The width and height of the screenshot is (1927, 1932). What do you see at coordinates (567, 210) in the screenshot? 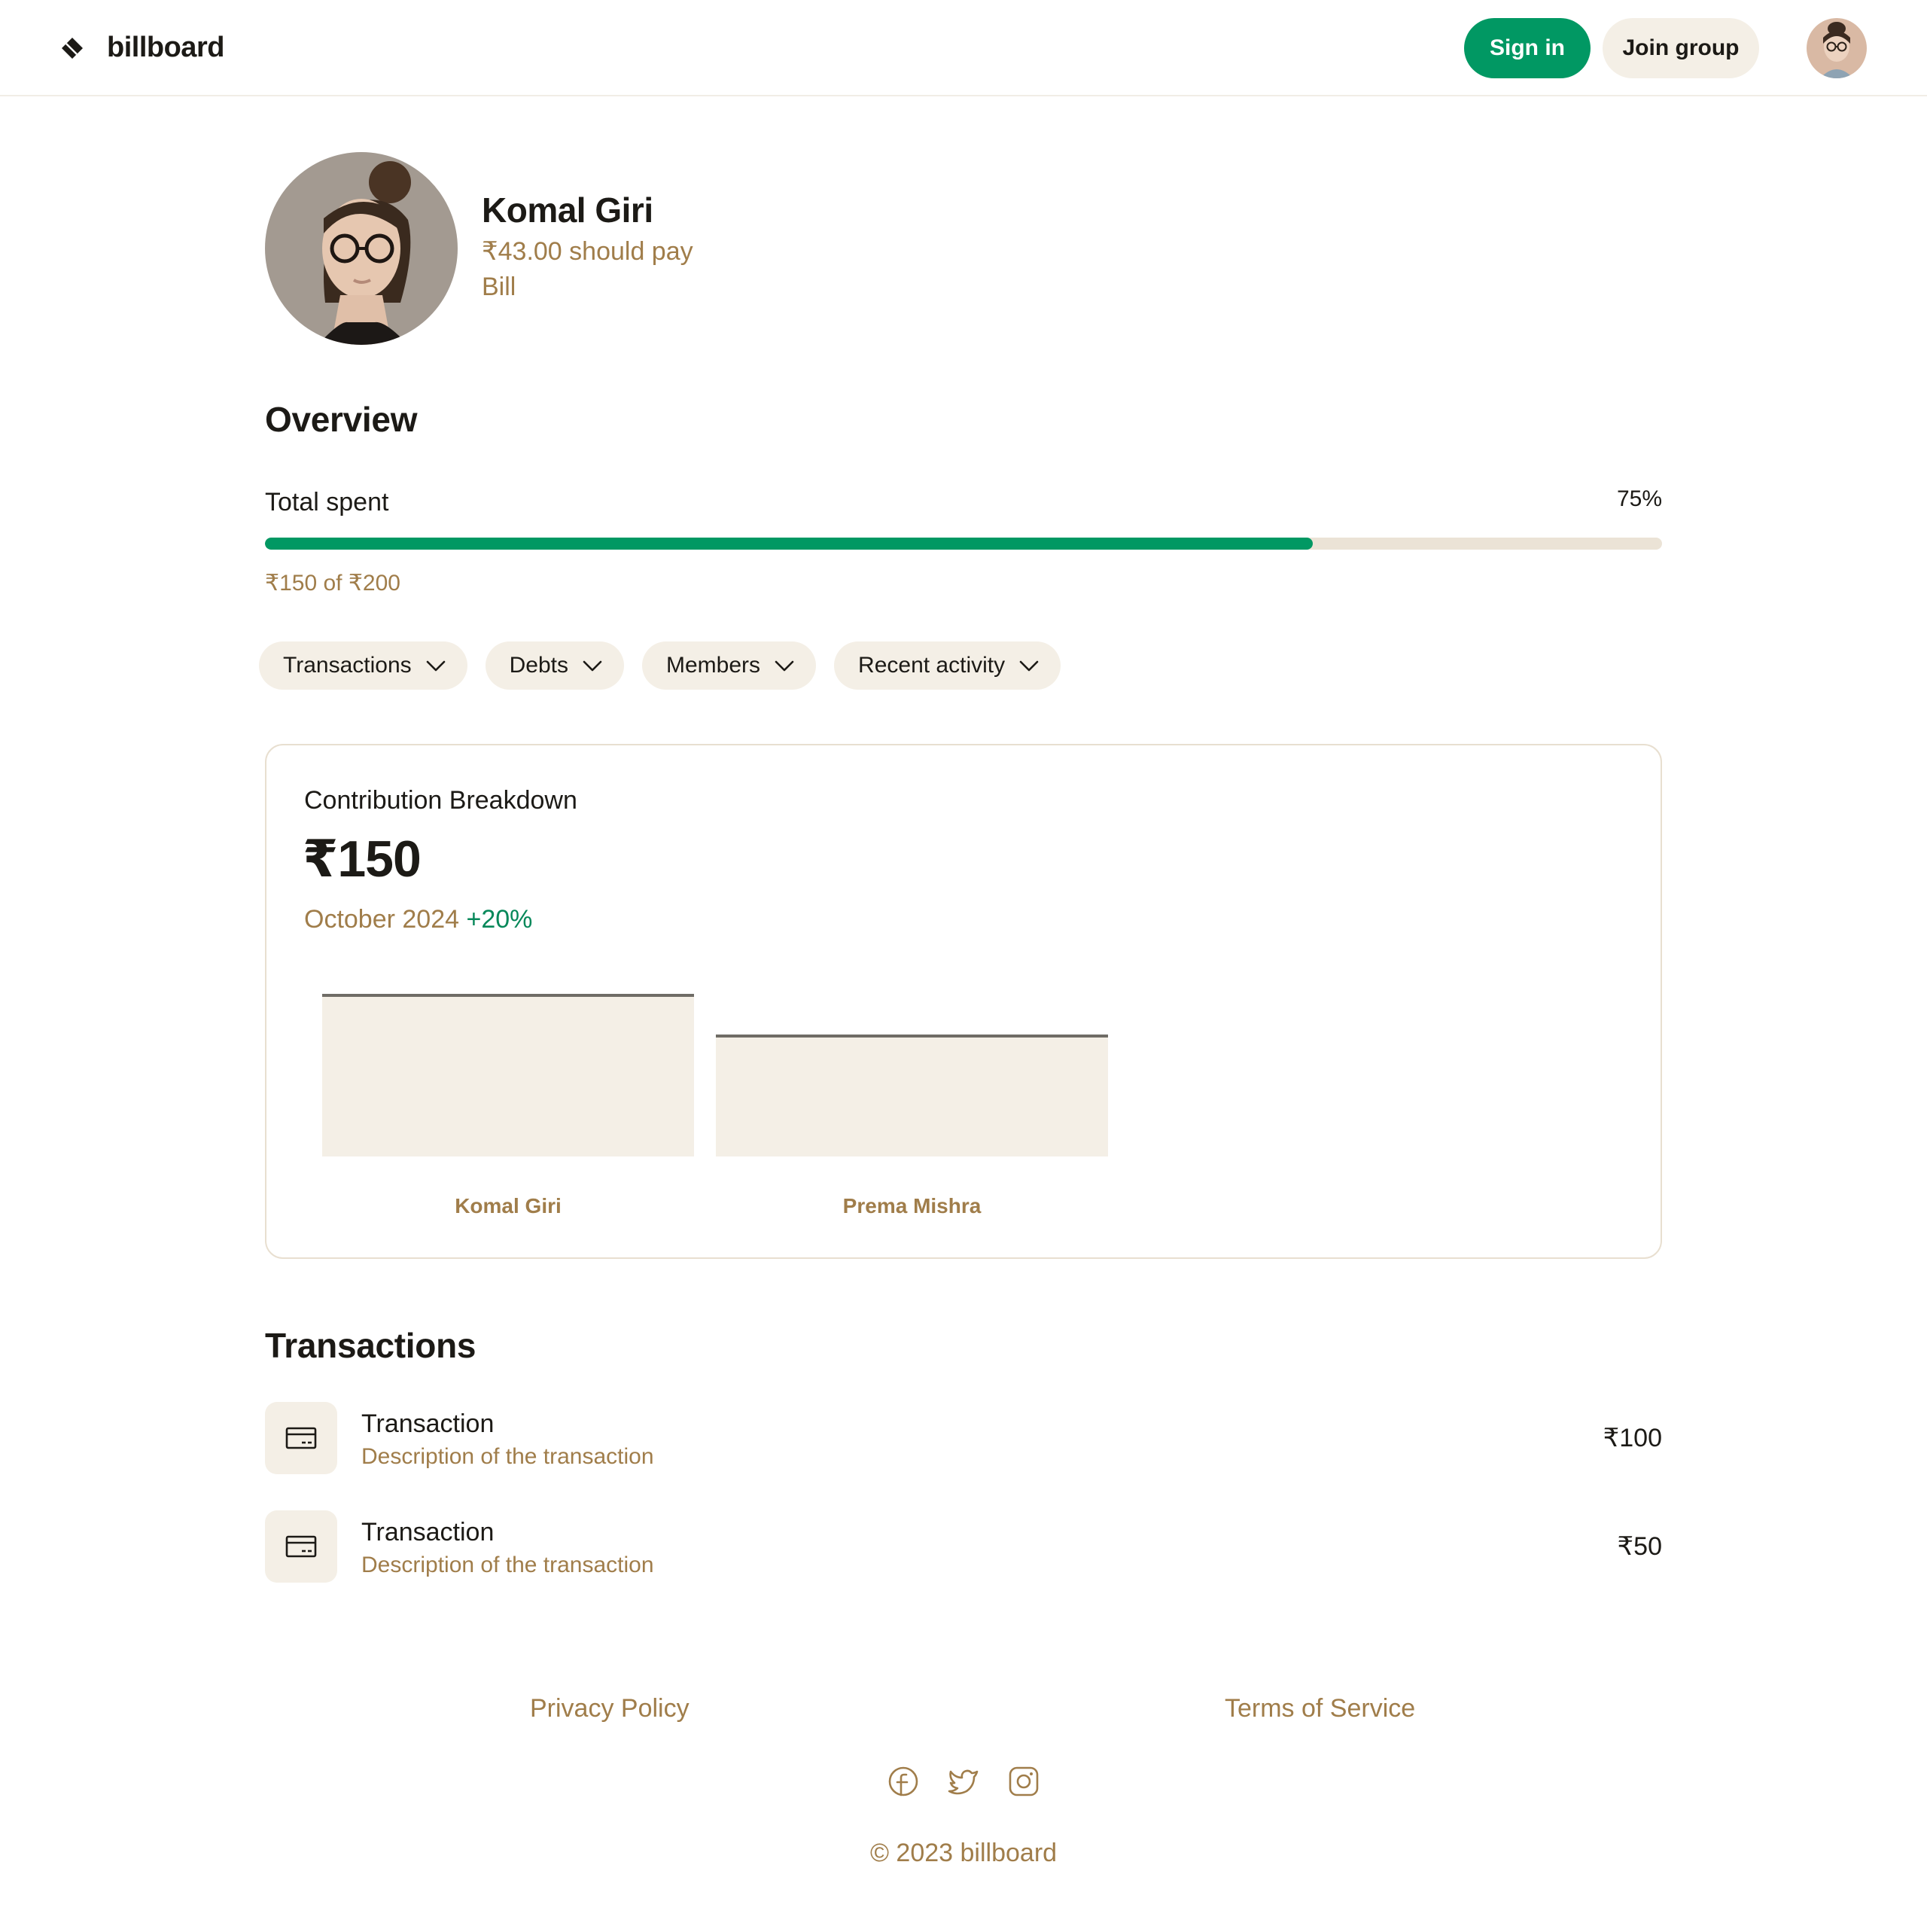
I see `profile-name: Komal Giri` at bounding box center [567, 210].